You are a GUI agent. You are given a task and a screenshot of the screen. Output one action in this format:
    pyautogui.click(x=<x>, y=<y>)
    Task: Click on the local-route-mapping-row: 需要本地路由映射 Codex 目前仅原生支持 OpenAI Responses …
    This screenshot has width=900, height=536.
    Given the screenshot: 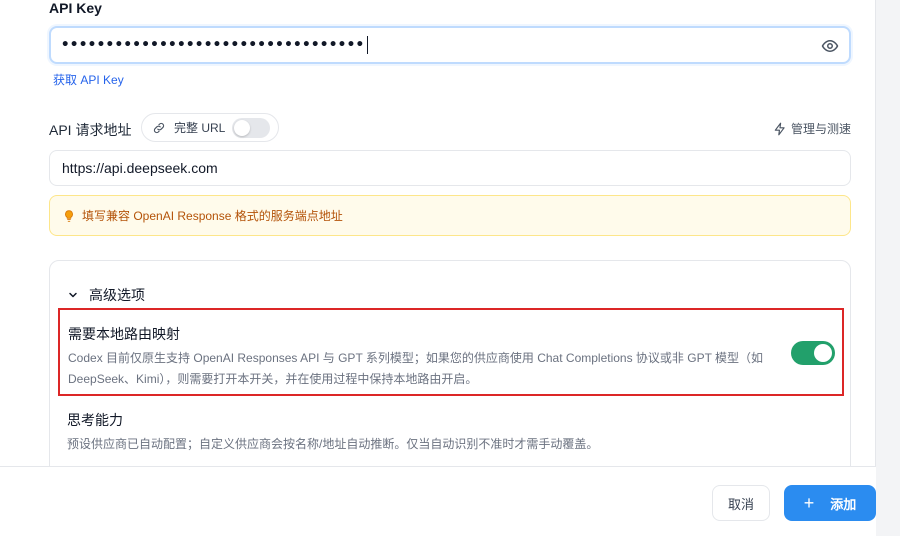 What is the action you would take?
    pyautogui.click(x=451, y=352)
    